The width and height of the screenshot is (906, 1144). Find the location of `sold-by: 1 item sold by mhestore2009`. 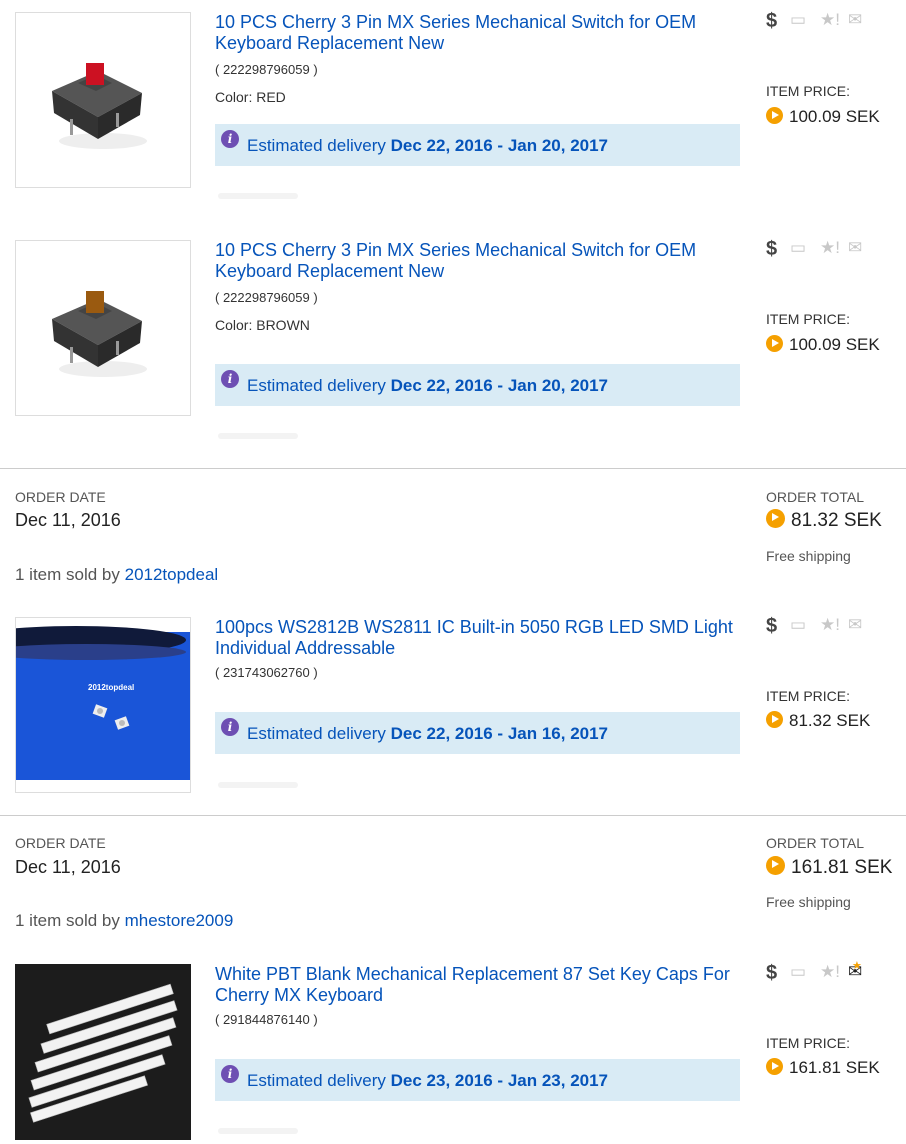

sold-by: 1 item sold by mhestore2009 is located at coordinates (124, 921).